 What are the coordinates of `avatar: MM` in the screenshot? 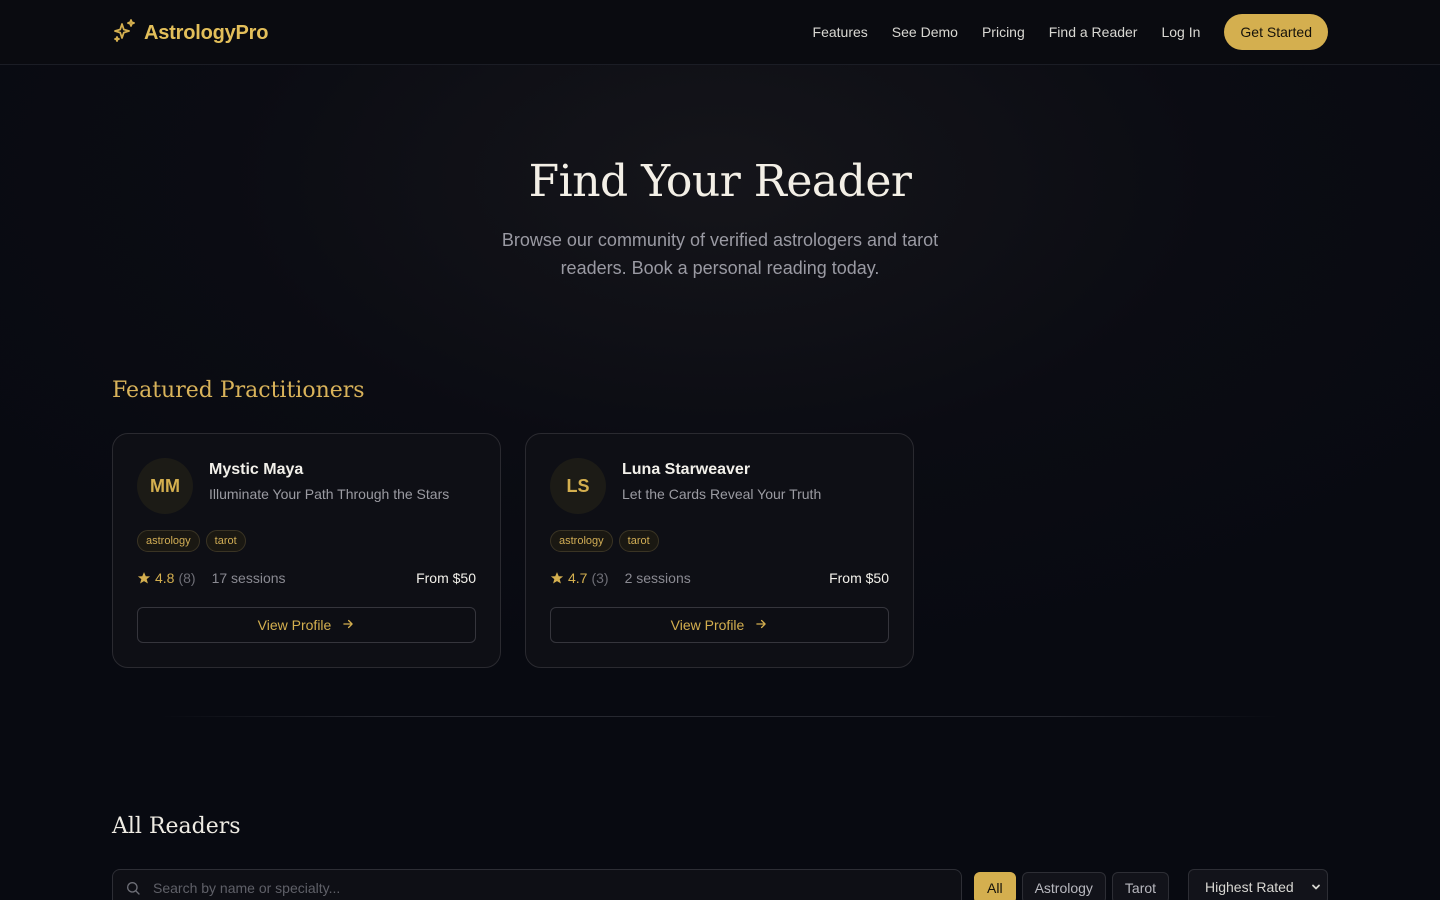 It's located at (165, 486).